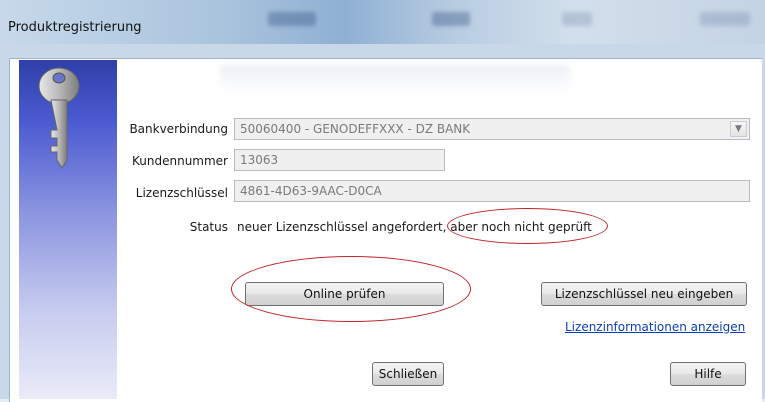 The image size is (765, 402). I want to click on window-title: Produktregistrierung, so click(75, 27).